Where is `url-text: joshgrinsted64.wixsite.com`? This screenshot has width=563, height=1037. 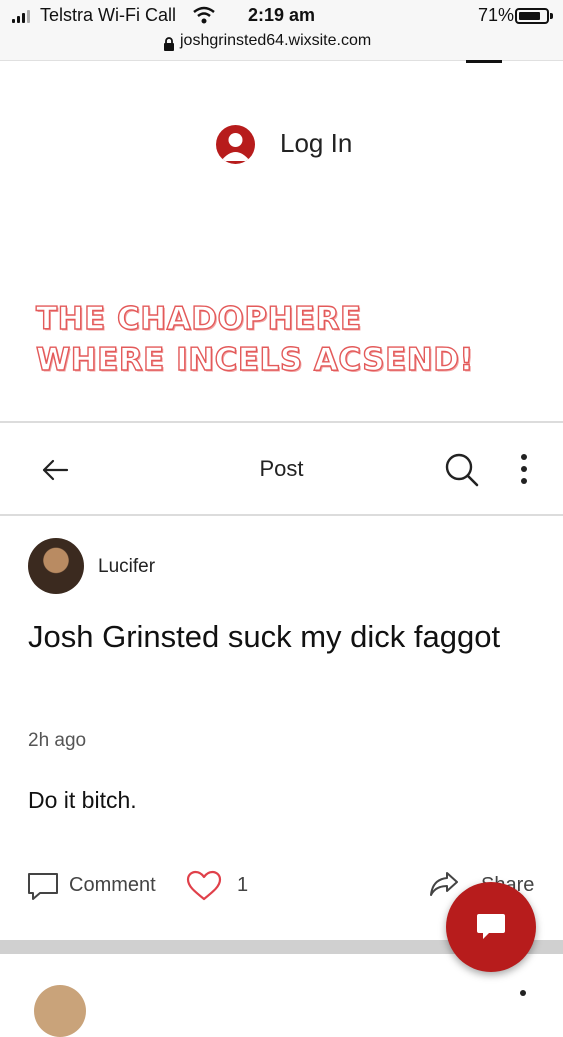 url-text: joshgrinsted64.wixsite.com is located at coordinates (275, 41).